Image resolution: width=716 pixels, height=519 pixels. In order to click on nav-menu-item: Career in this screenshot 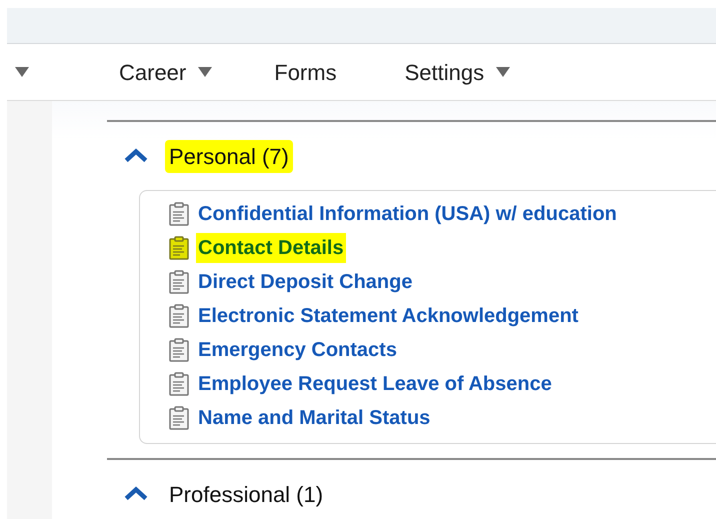, I will do `click(165, 72)`.